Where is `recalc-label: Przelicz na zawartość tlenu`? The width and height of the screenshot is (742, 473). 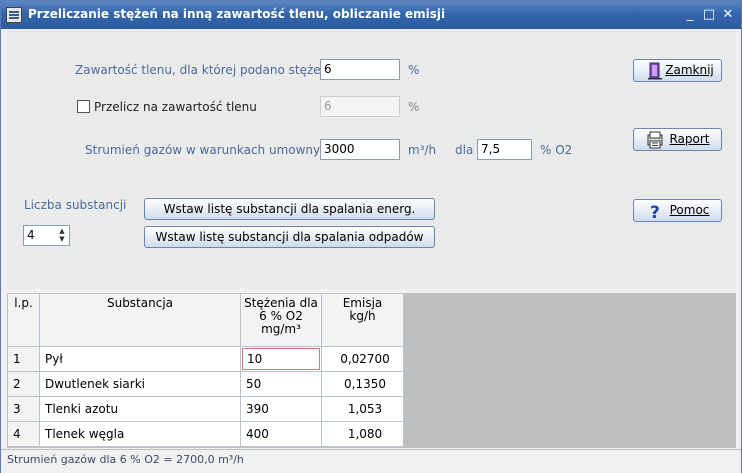
recalc-label: Przelicz na zawartość tlenu is located at coordinates (175, 107).